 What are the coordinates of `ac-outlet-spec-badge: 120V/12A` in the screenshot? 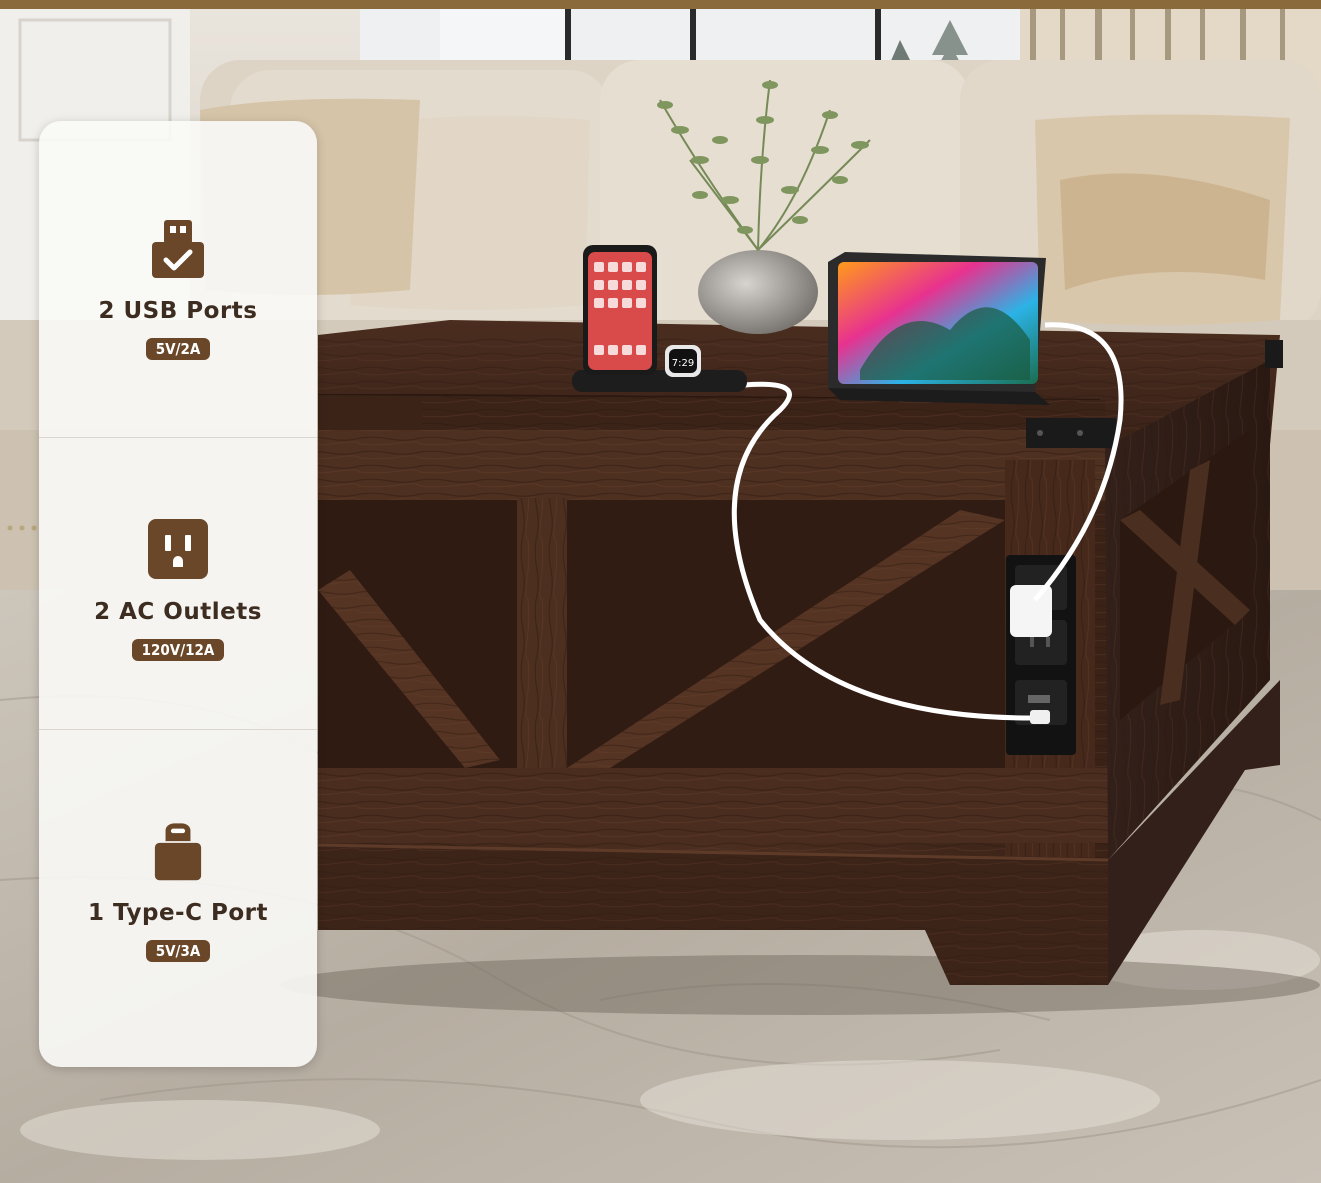 It's located at (178, 650).